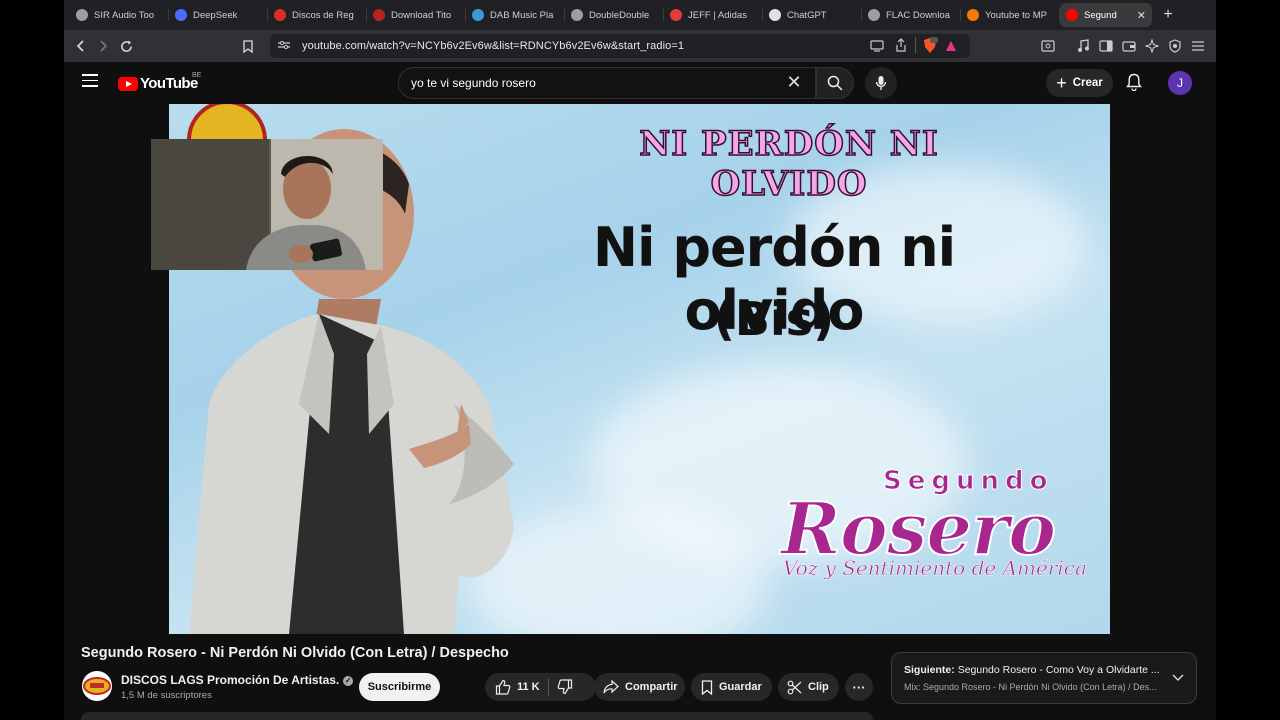  Describe the element at coordinates (859, 687) in the screenshot. I see `more-actions-button: ···` at that location.